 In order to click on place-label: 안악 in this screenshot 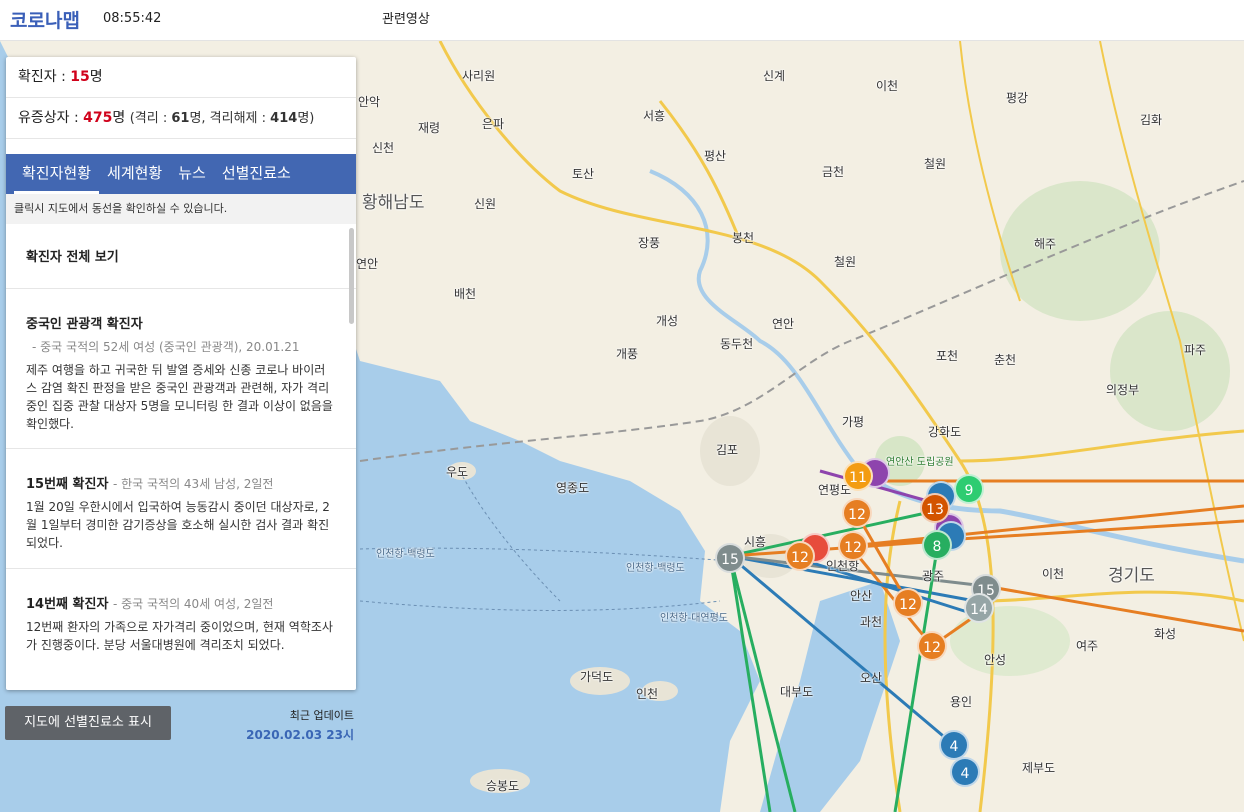, I will do `click(369, 102)`.